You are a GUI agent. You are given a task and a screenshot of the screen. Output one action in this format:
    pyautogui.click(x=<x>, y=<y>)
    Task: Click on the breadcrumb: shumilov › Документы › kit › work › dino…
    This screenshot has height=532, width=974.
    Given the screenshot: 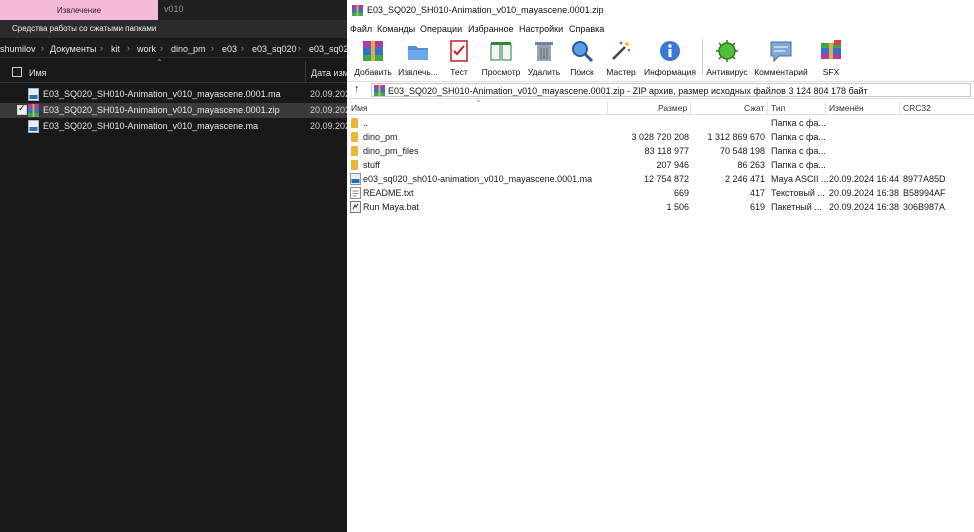 What is the action you would take?
    pyautogui.click(x=173, y=49)
    